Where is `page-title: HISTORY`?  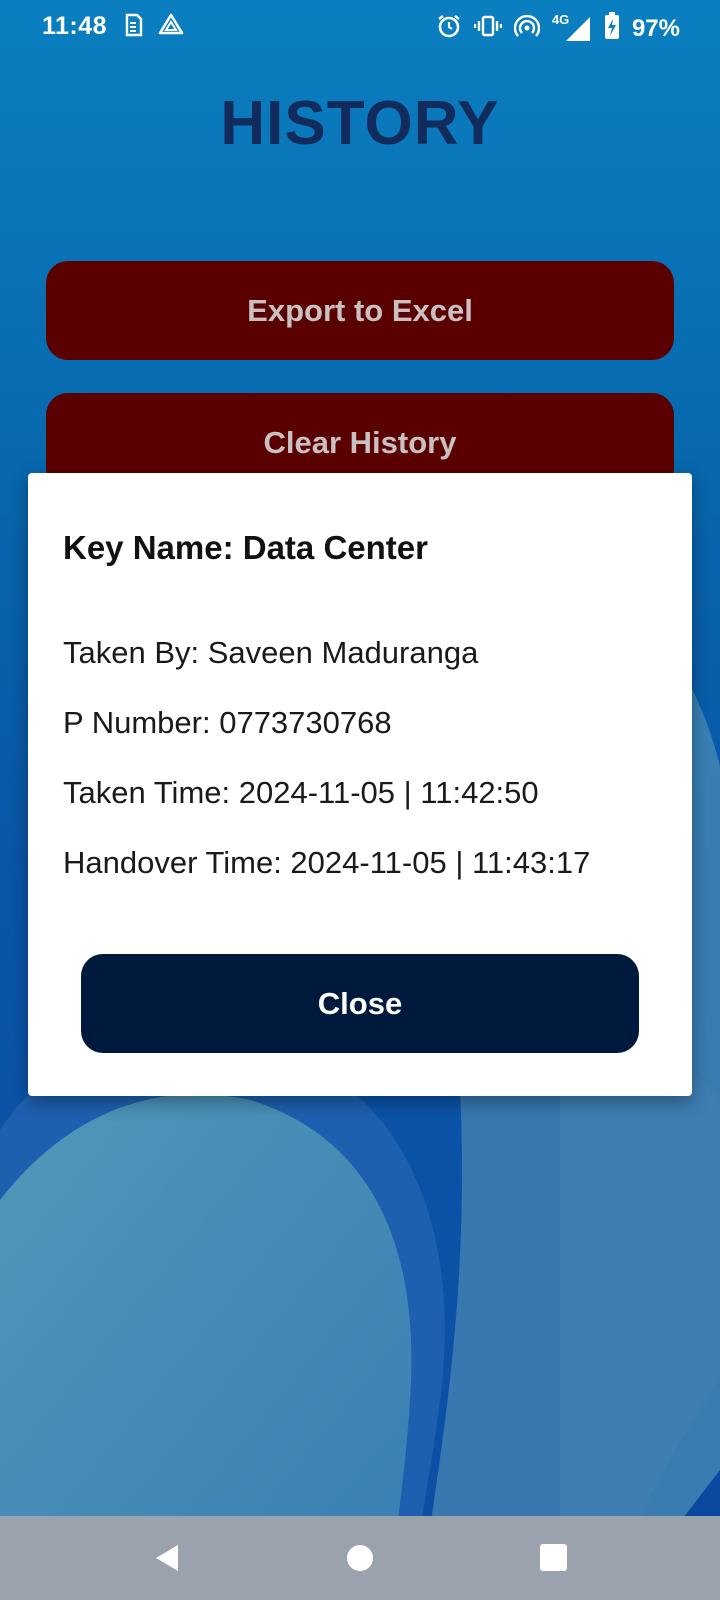
page-title: HISTORY is located at coordinates (360, 123).